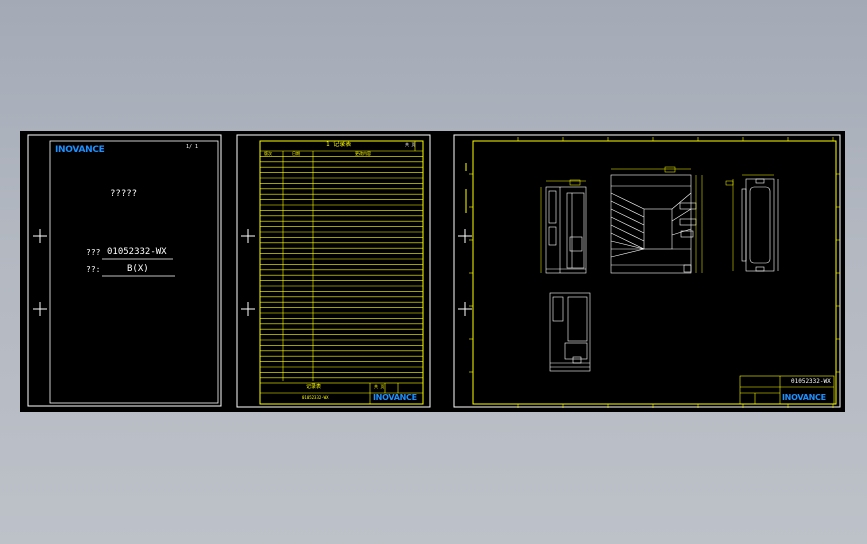 The width and height of the screenshot is (867, 544). Describe the element at coordinates (363, 153) in the screenshot. I see `record-table-col-label: 更改内容` at that location.